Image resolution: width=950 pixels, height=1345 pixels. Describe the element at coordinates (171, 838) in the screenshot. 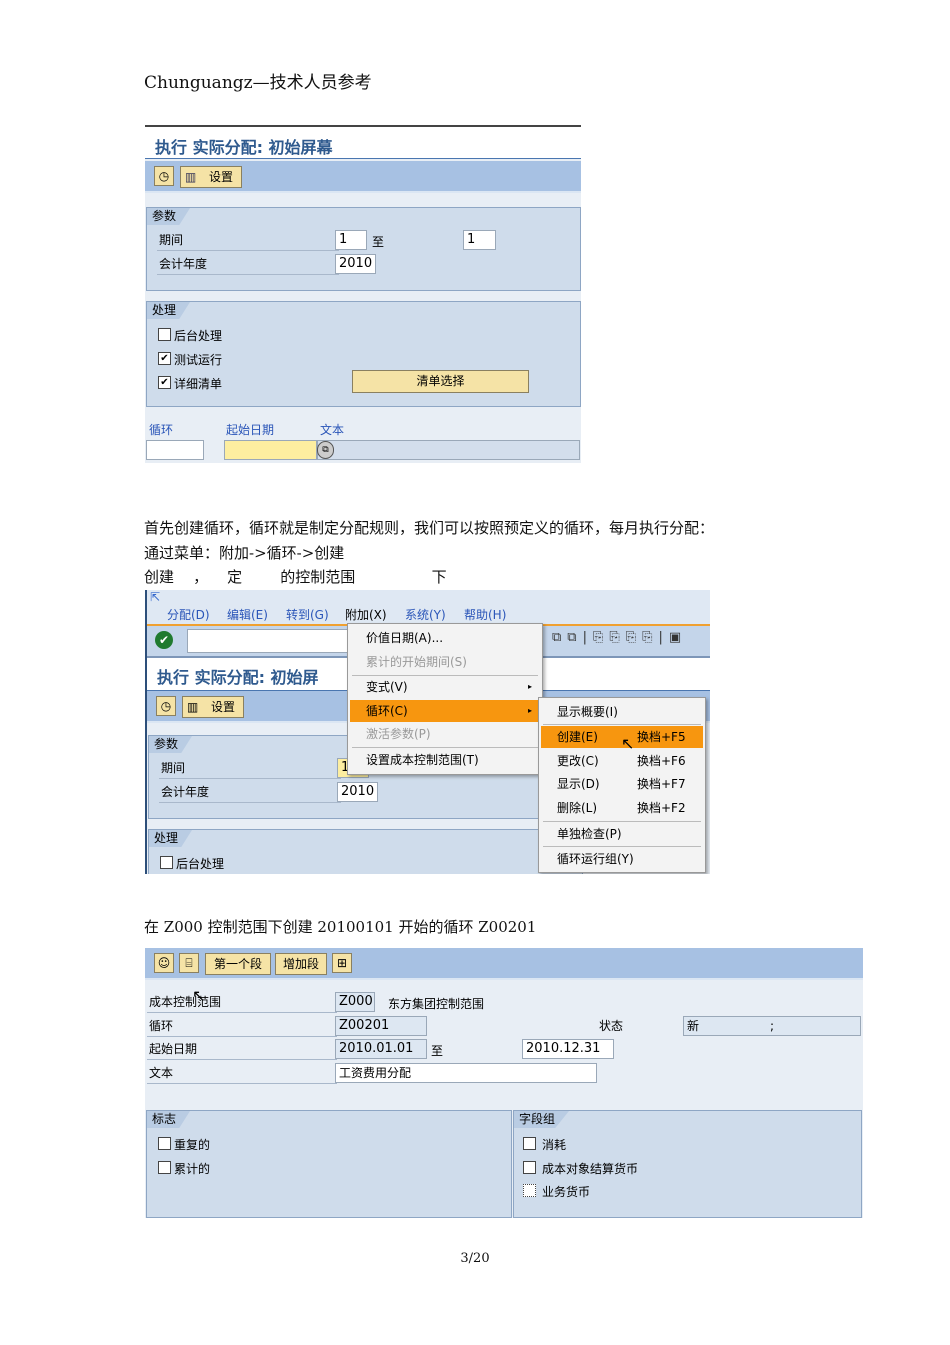

I see `processing-tab: 处理` at that location.